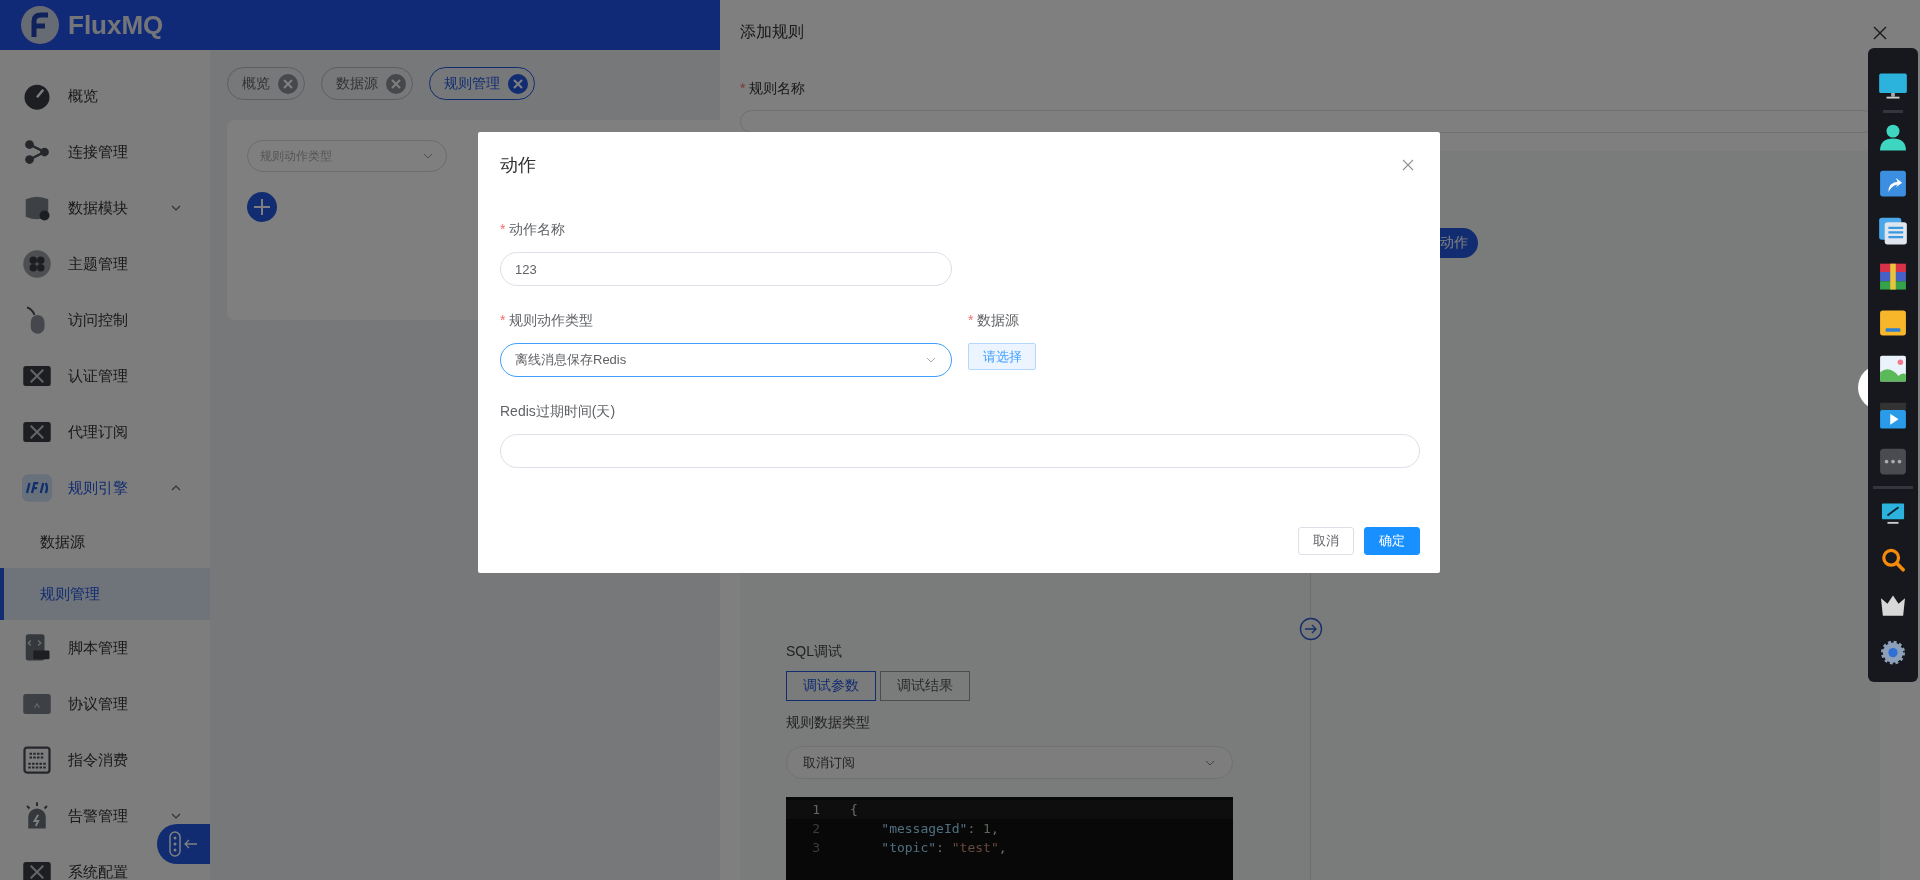  Describe the element at coordinates (1311, 629) in the screenshot. I see `arrow-right-button` at that location.